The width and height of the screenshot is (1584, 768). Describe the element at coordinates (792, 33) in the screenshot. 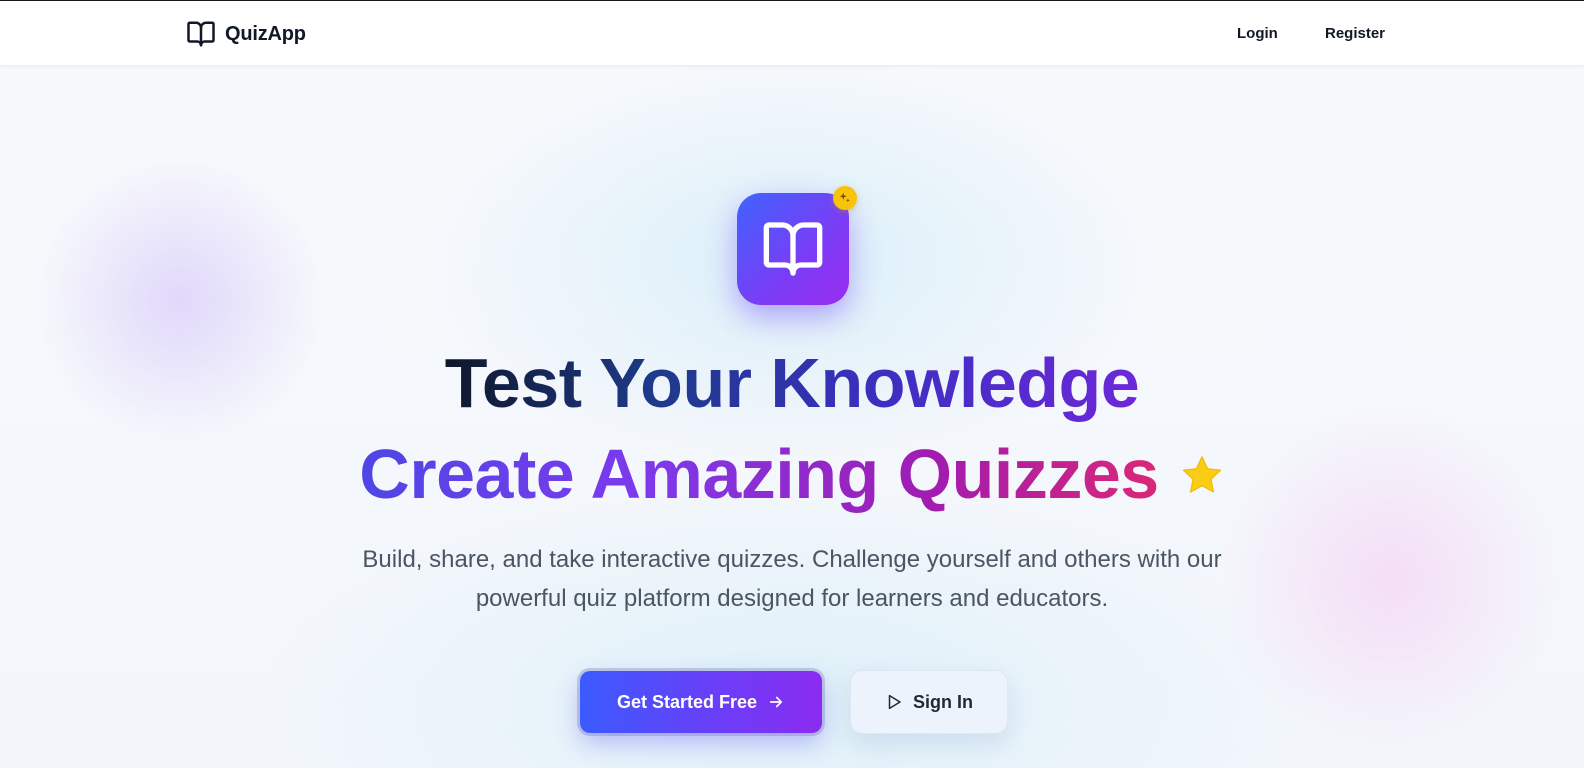

I see `top-navbar: QuizApp Login Register` at that location.